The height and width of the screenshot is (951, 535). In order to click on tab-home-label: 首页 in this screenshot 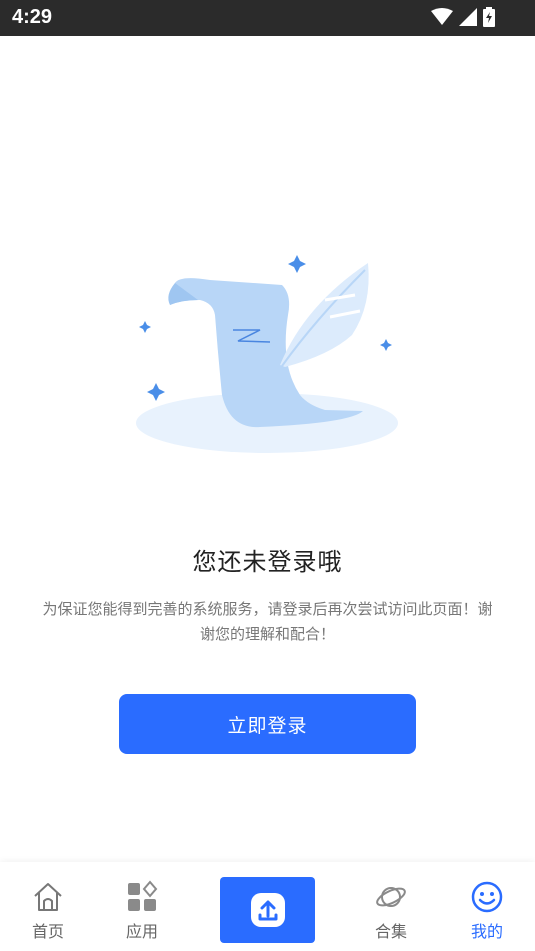, I will do `click(47, 931)`.